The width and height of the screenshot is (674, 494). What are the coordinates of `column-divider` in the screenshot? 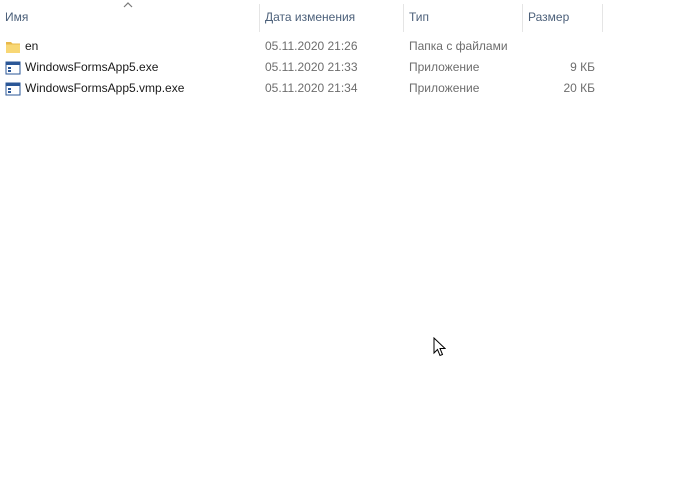 It's located at (602, 18).